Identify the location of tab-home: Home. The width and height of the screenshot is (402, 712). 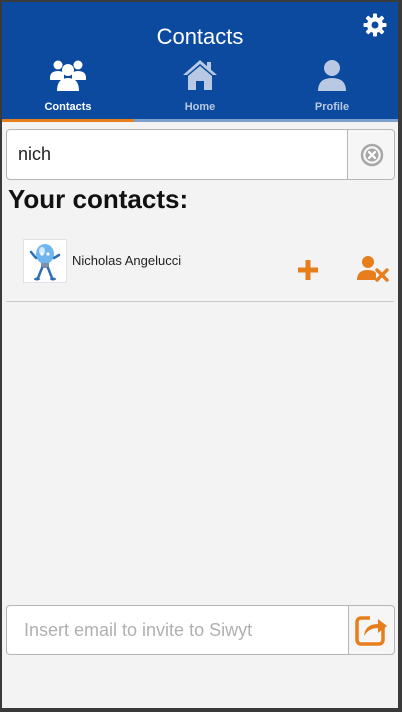
(200, 89).